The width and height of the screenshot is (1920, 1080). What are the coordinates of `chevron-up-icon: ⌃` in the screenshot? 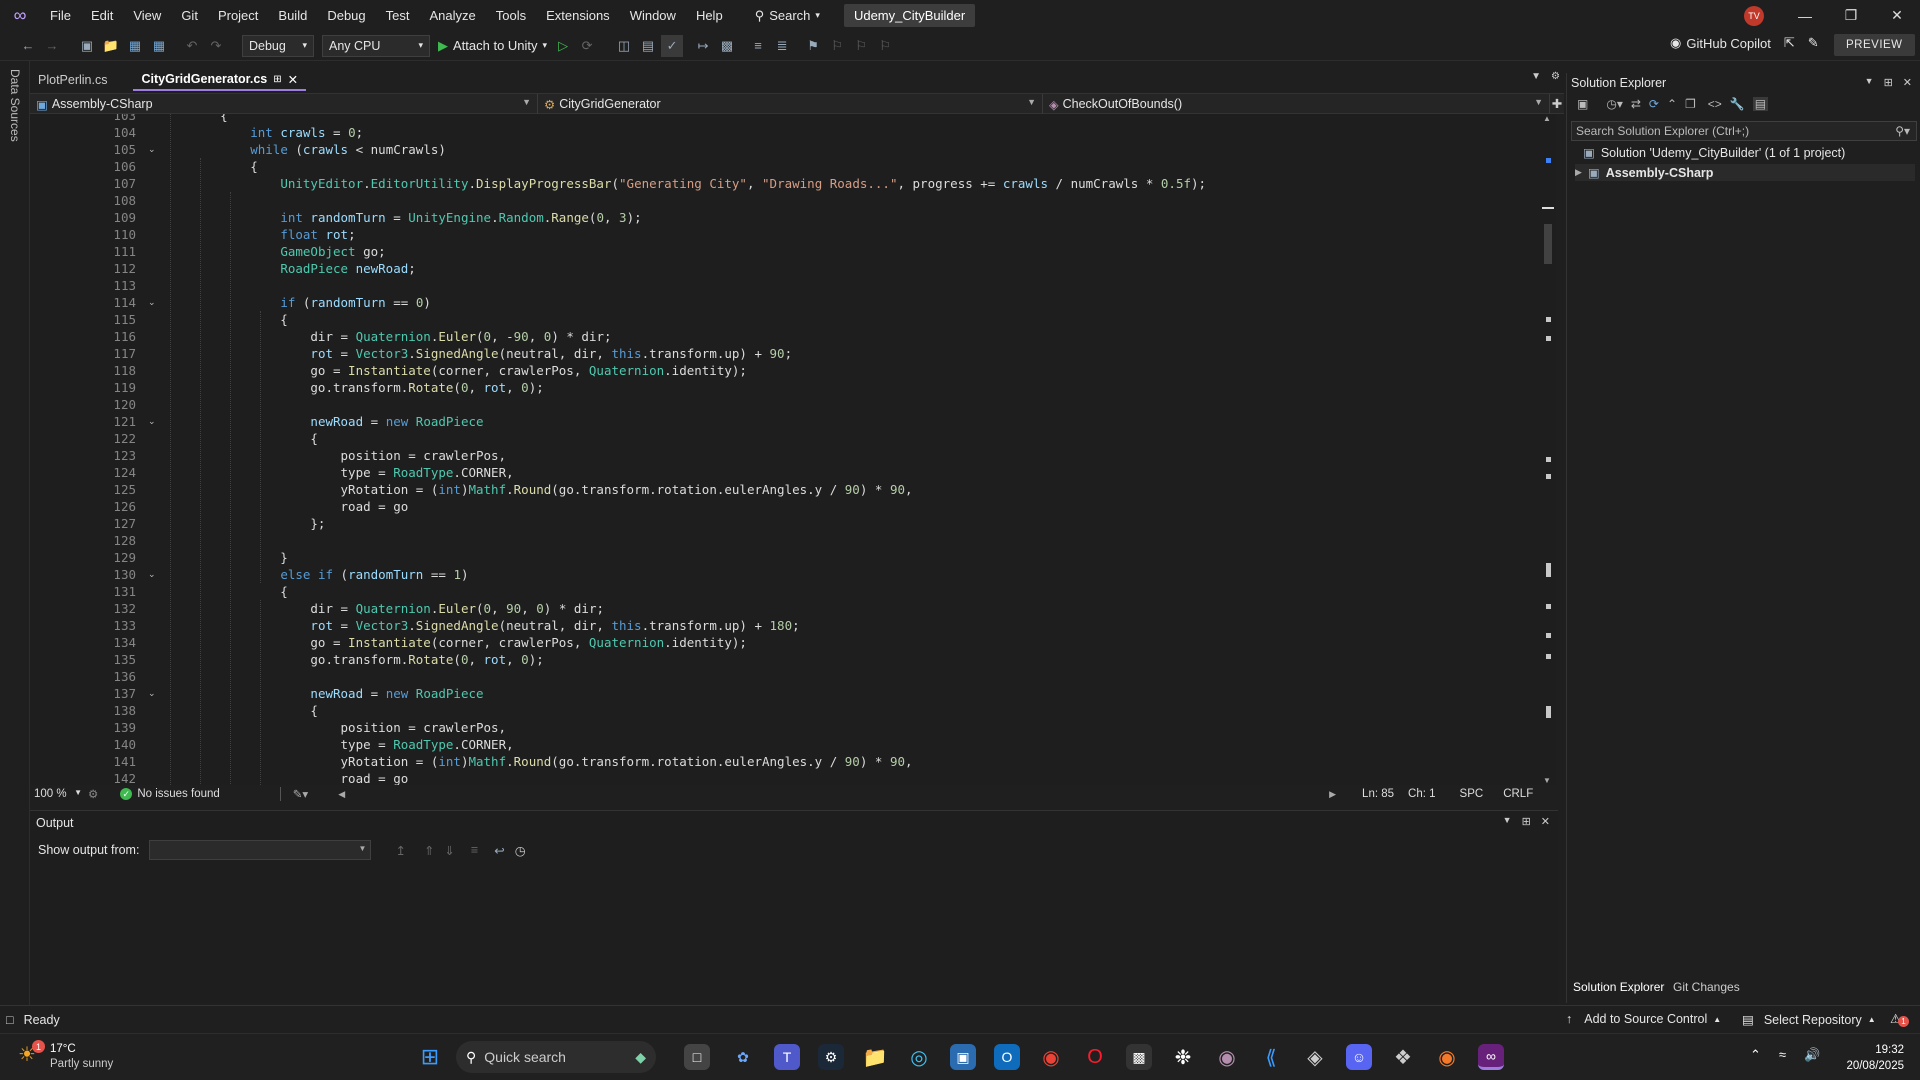 It's located at (1755, 1055).